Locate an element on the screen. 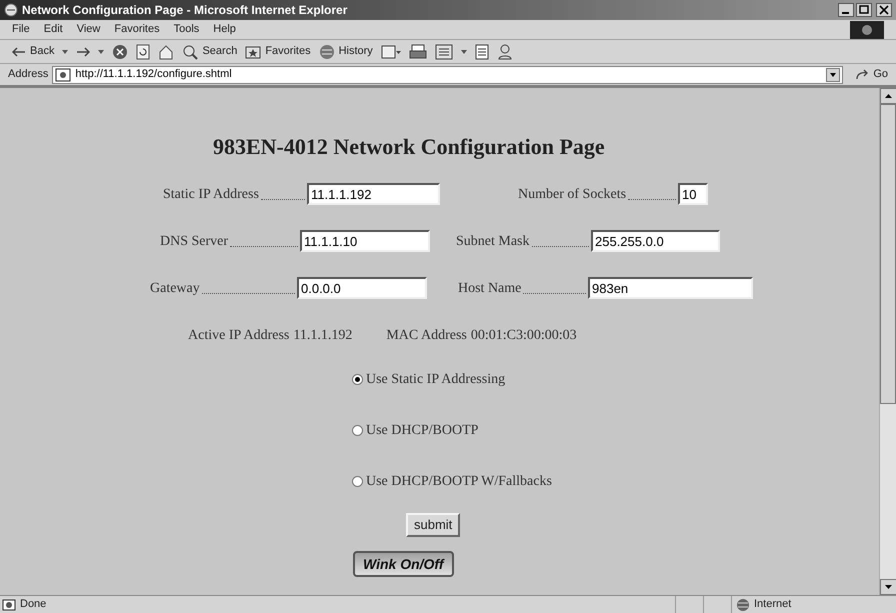 Image resolution: width=896 pixels, height=613 pixels. menu-item: Tools is located at coordinates (187, 29).